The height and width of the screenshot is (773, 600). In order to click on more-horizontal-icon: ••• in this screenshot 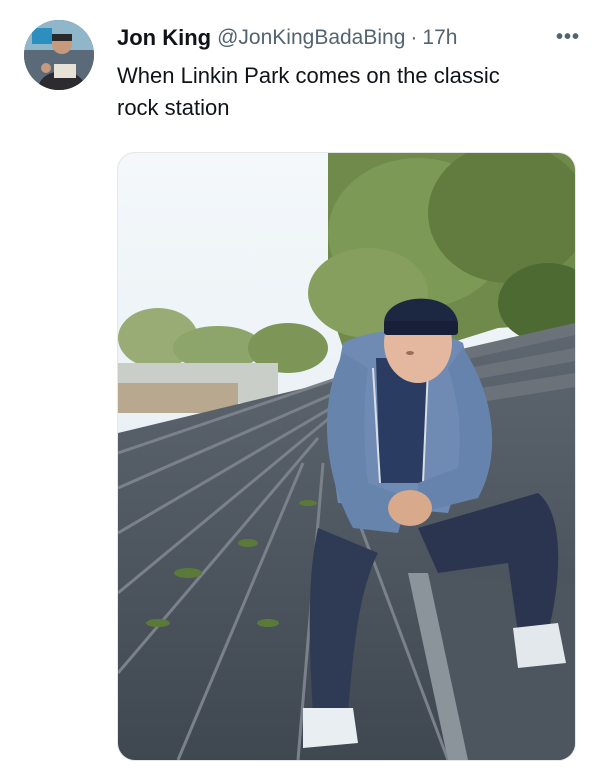, I will do `click(568, 37)`.